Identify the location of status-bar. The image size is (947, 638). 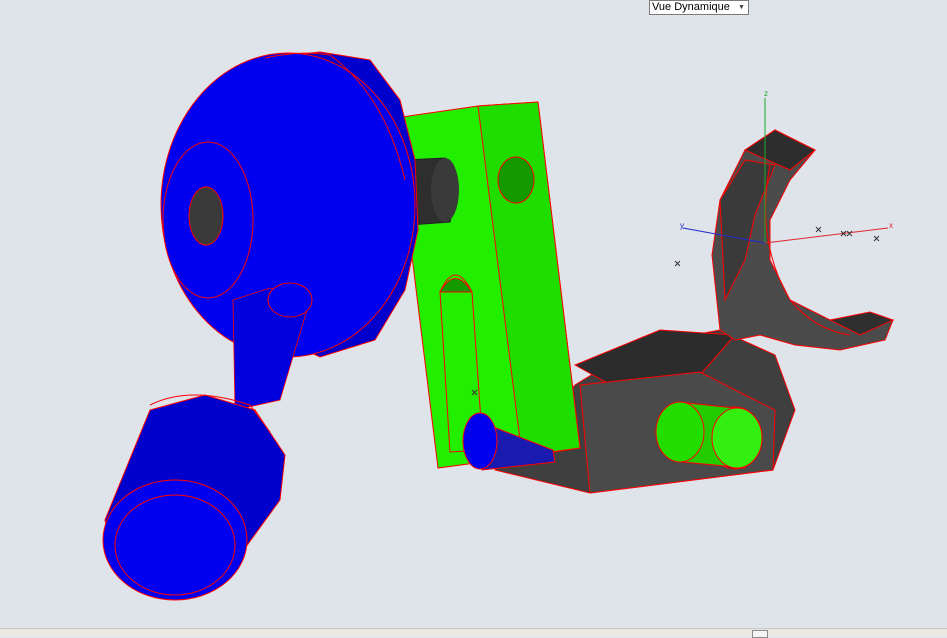
(473, 633).